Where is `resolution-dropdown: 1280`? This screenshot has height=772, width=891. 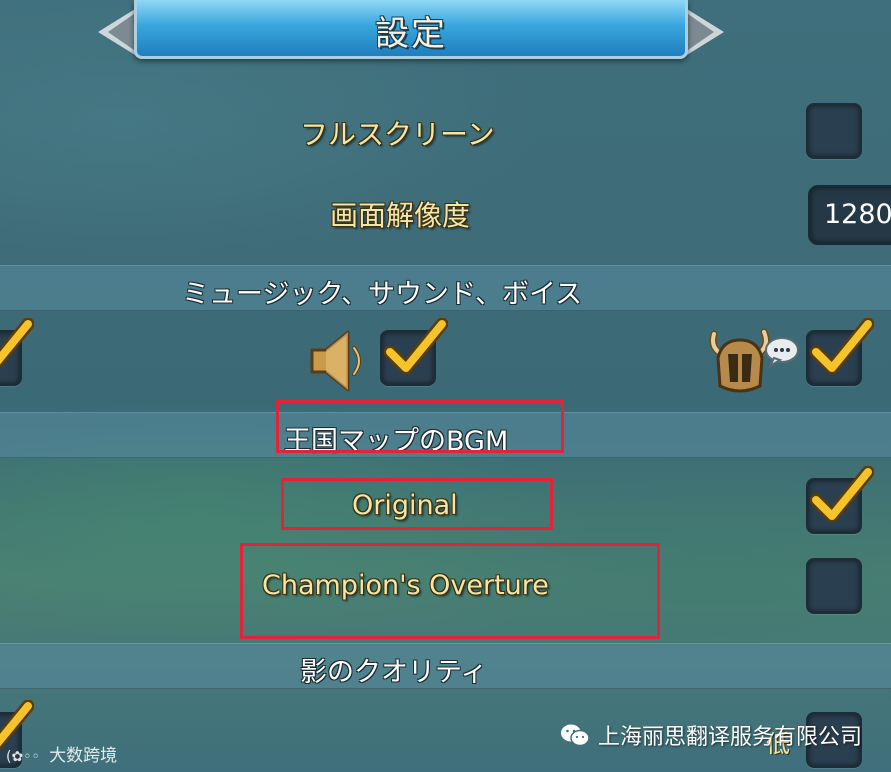
resolution-dropdown: 1280 is located at coordinates (849, 215).